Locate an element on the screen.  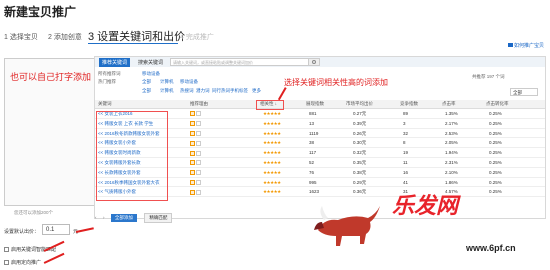
search-button is located at coordinates (314, 62).